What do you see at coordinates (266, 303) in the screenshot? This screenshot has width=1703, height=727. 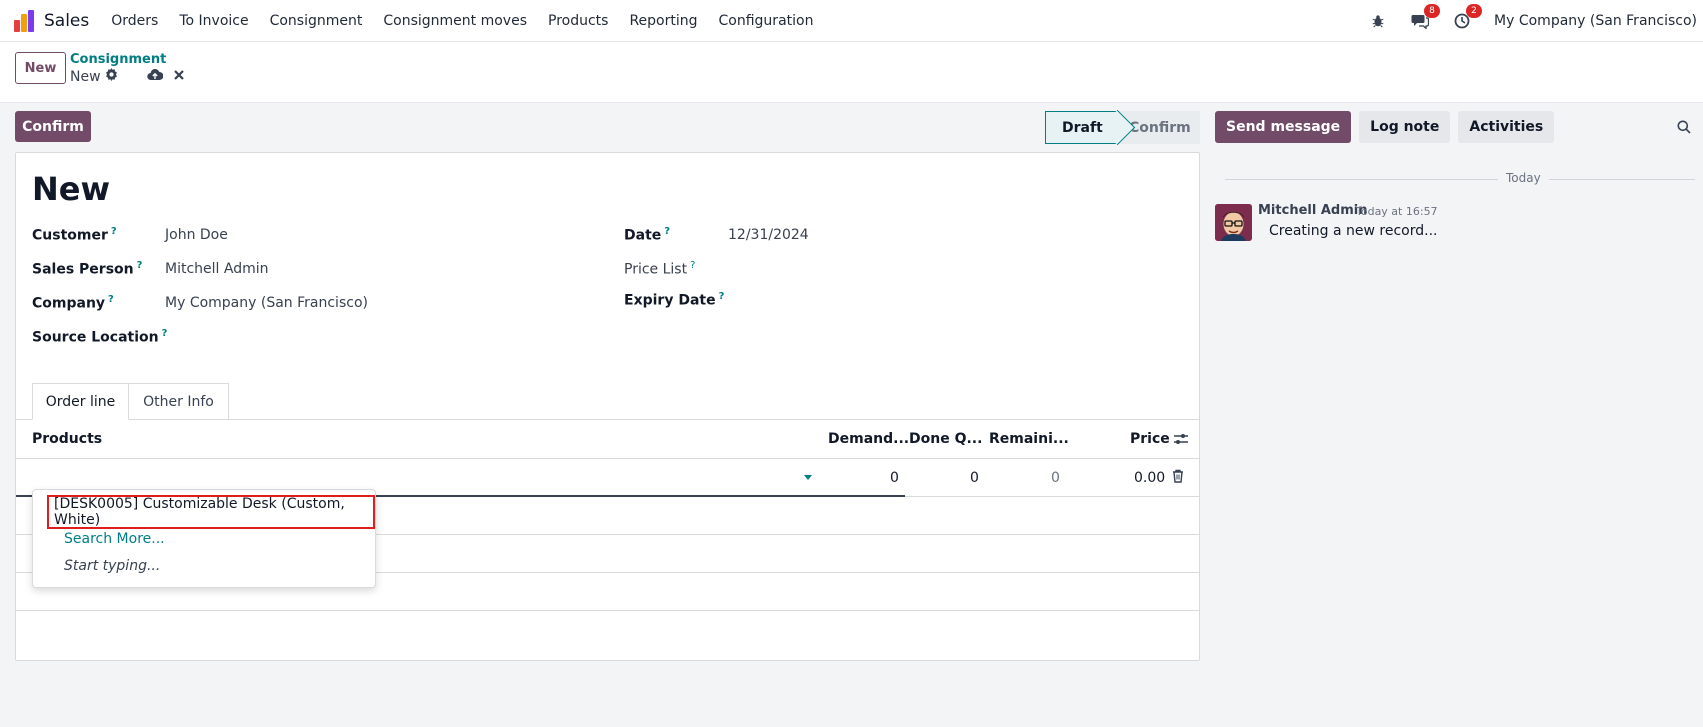 I see `company-field: My Company (San Francisco)` at bounding box center [266, 303].